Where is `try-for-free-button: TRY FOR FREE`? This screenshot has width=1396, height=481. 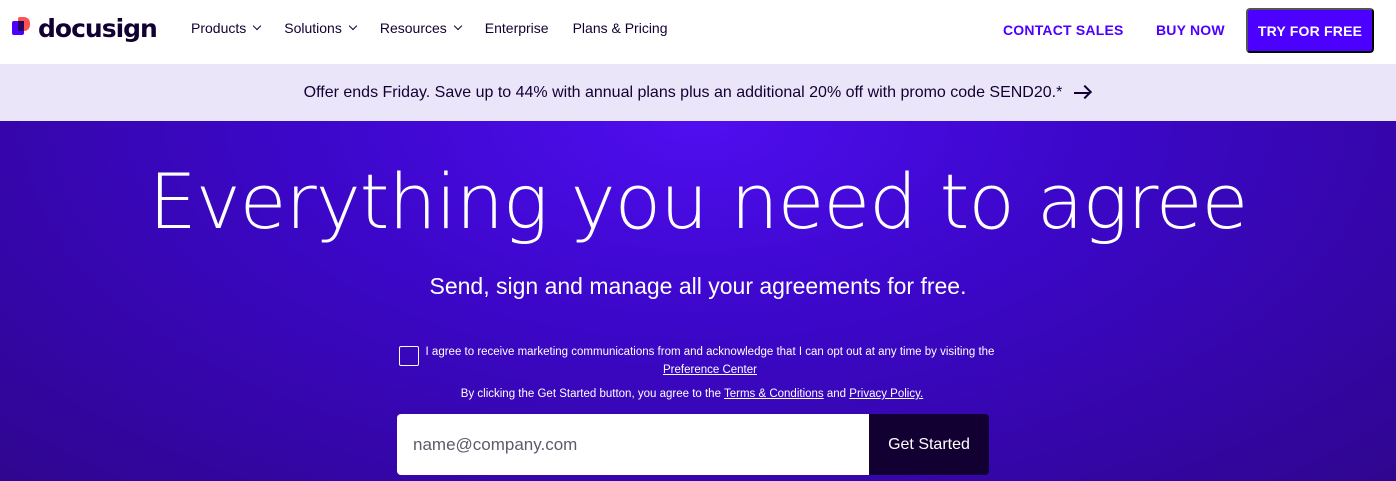
try-for-free-button: TRY FOR FREE is located at coordinates (1310, 30).